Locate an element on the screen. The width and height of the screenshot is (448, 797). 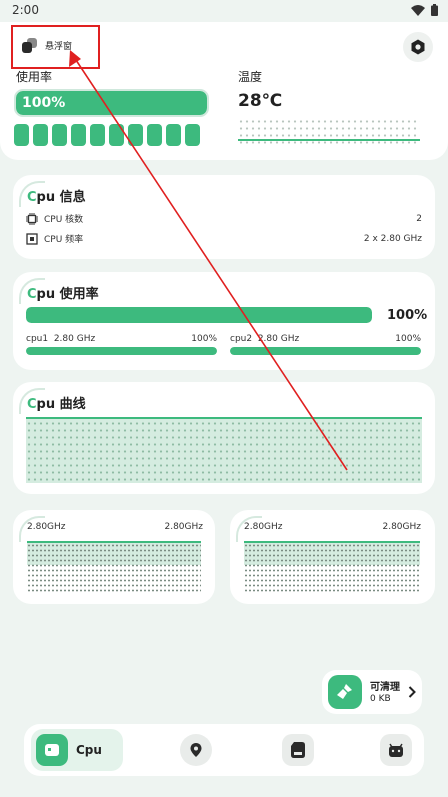
gear-icon is located at coordinates (418, 47).